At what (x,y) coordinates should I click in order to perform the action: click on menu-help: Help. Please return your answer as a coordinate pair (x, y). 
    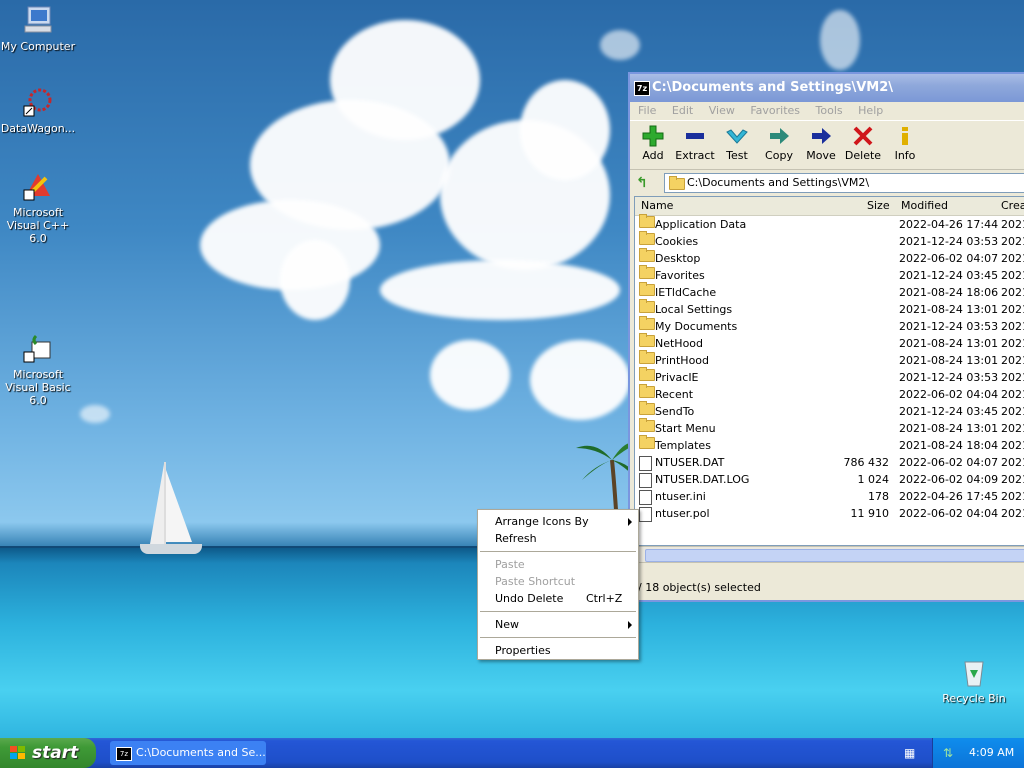
    Looking at the image, I should click on (870, 110).